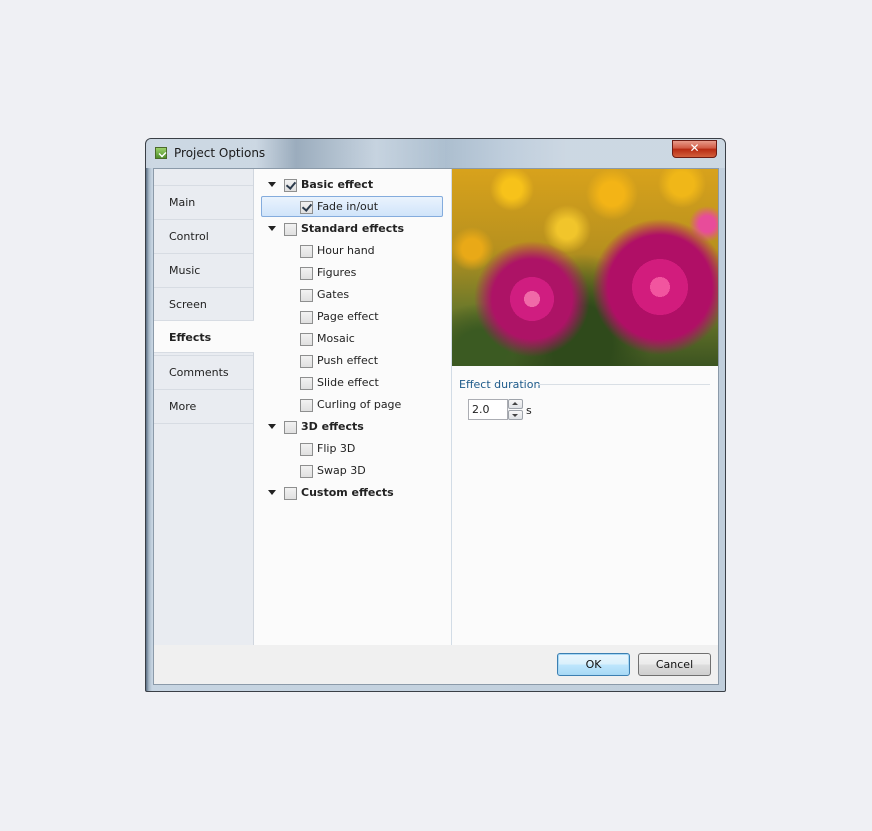 Image resolution: width=872 pixels, height=831 pixels. Describe the element at coordinates (290, 427) in the screenshot. I see `checkbox-3d-effects` at that location.